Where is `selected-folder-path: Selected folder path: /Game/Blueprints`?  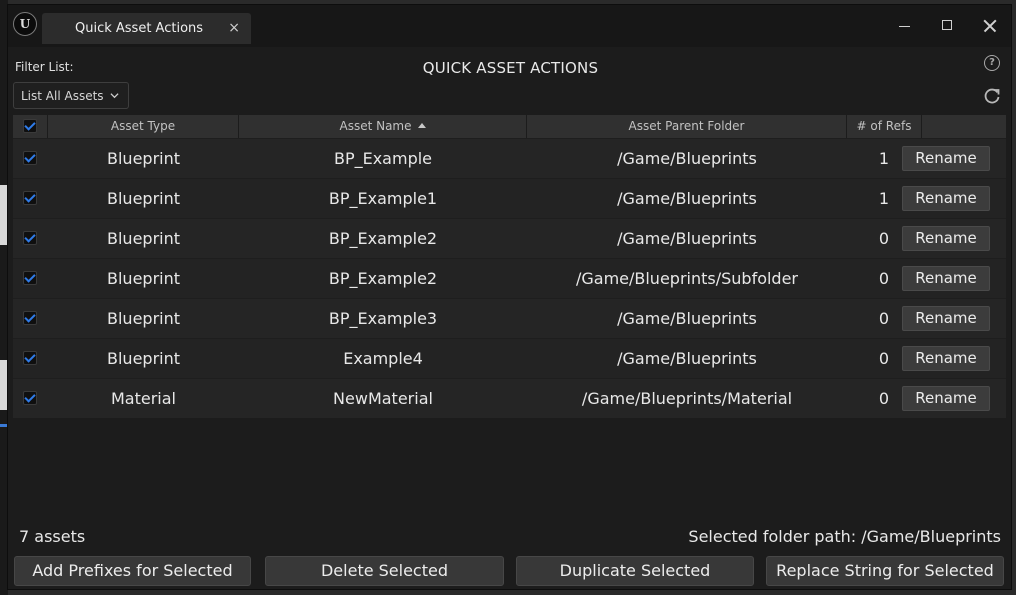
selected-folder-path: Selected folder path: /Game/Blueprints is located at coordinates (844, 536).